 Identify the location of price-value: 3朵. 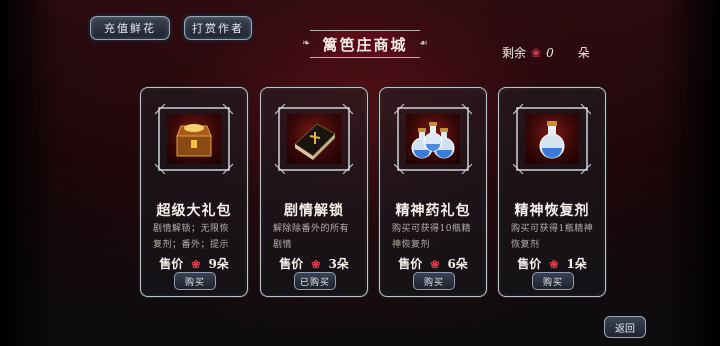
(338, 264).